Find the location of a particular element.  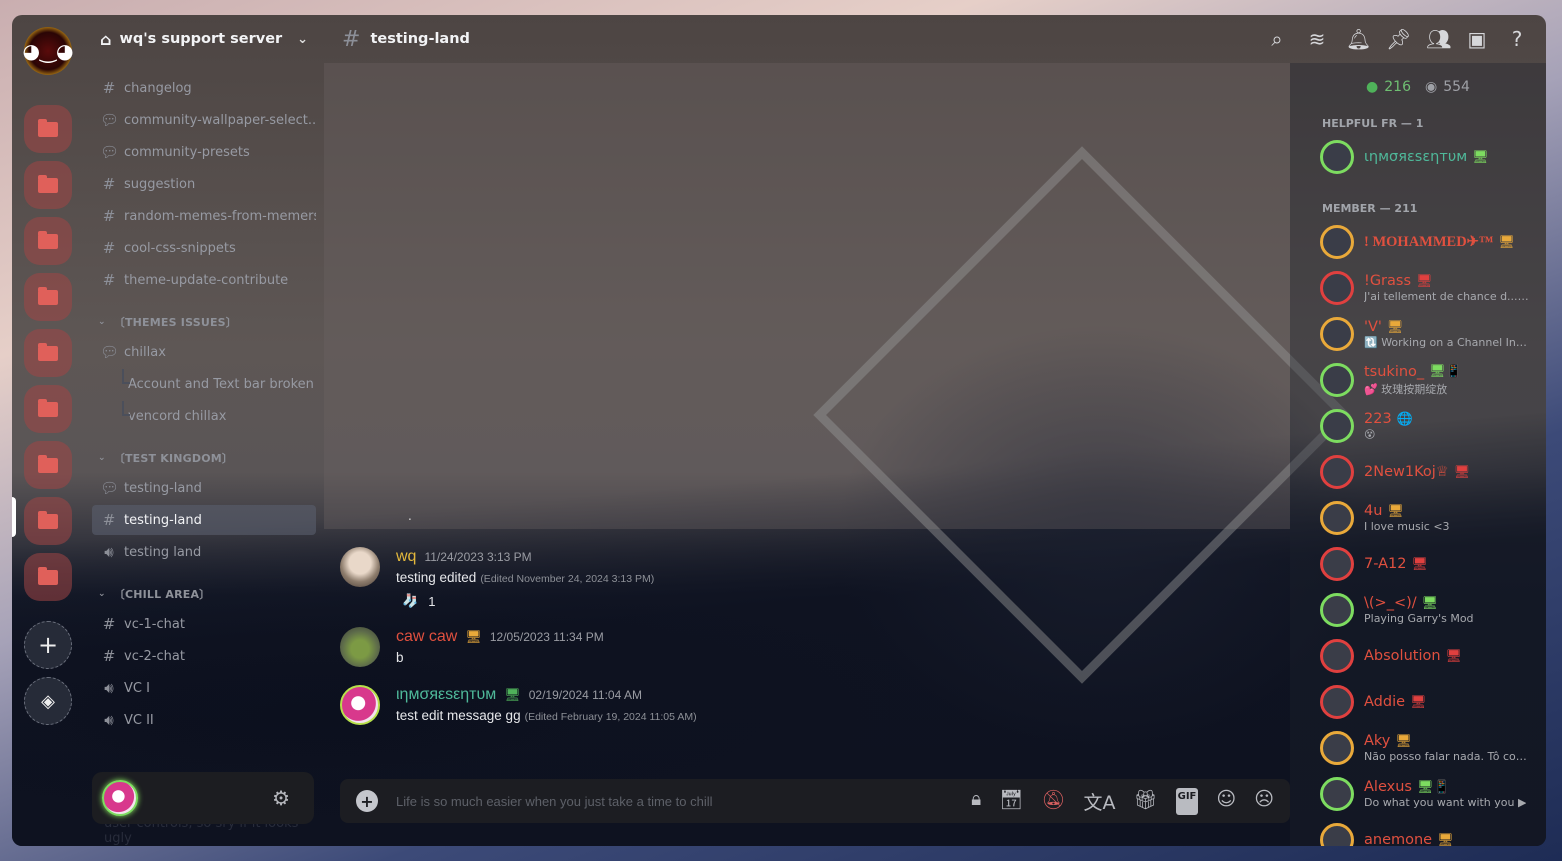

message-input is located at coordinates (684, 801).